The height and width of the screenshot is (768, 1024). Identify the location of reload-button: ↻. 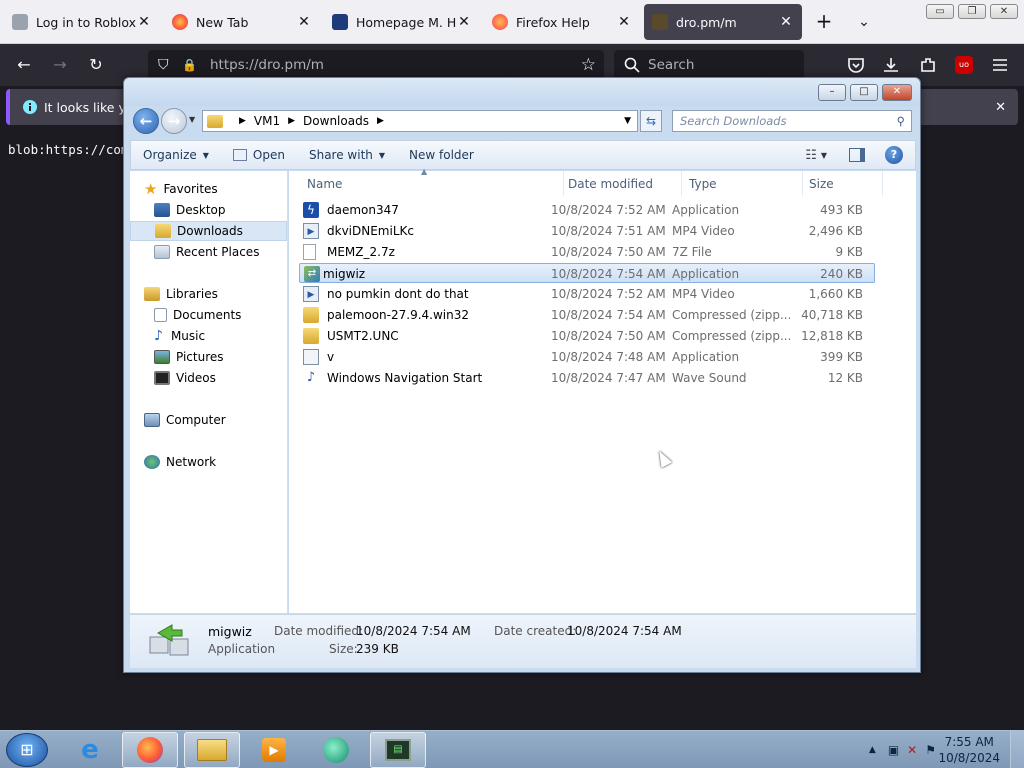
(96, 65).